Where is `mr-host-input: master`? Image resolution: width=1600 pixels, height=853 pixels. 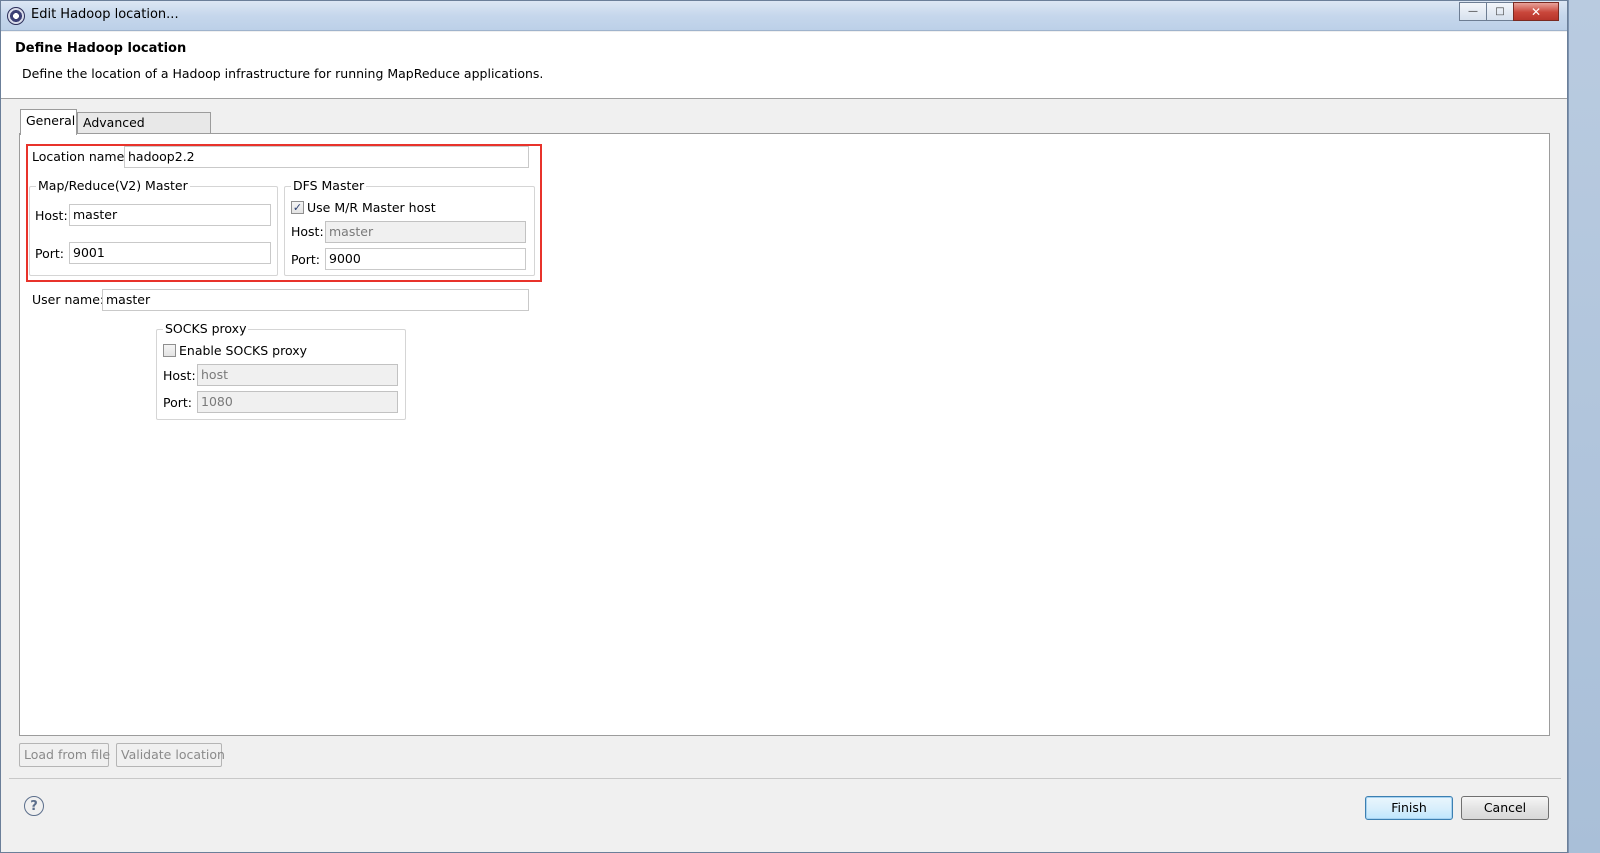 mr-host-input: master is located at coordinates (170, 215).